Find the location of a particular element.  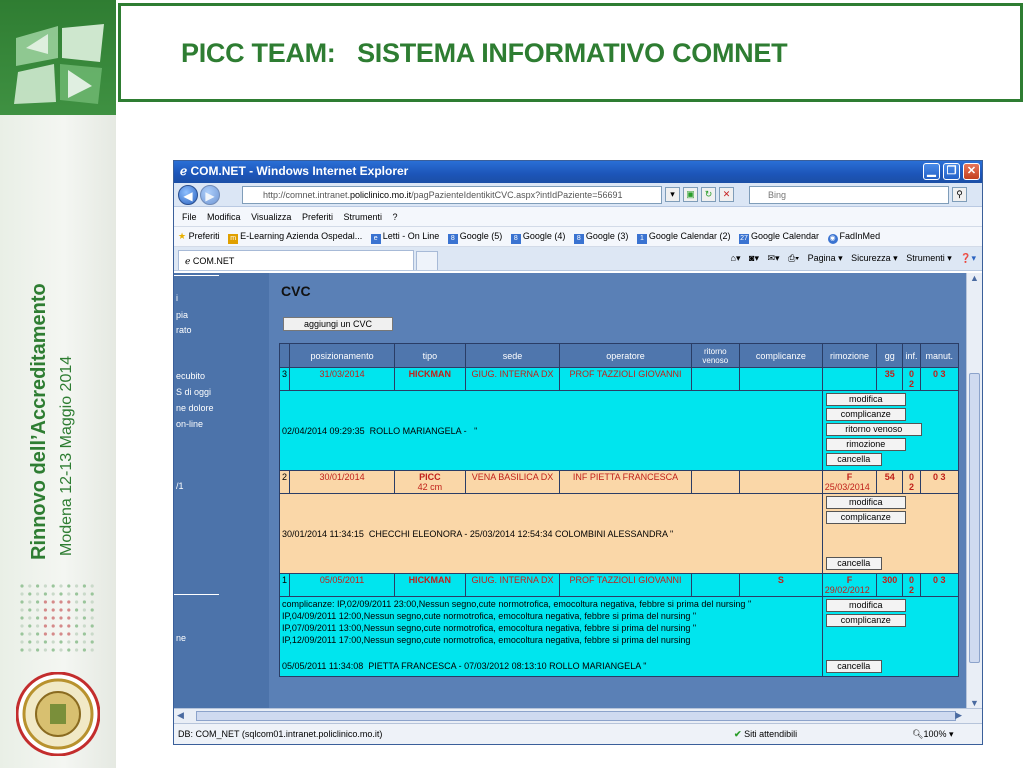

fav-google-calendar: 27 Google Calendar is located at coordinates (779, 237).